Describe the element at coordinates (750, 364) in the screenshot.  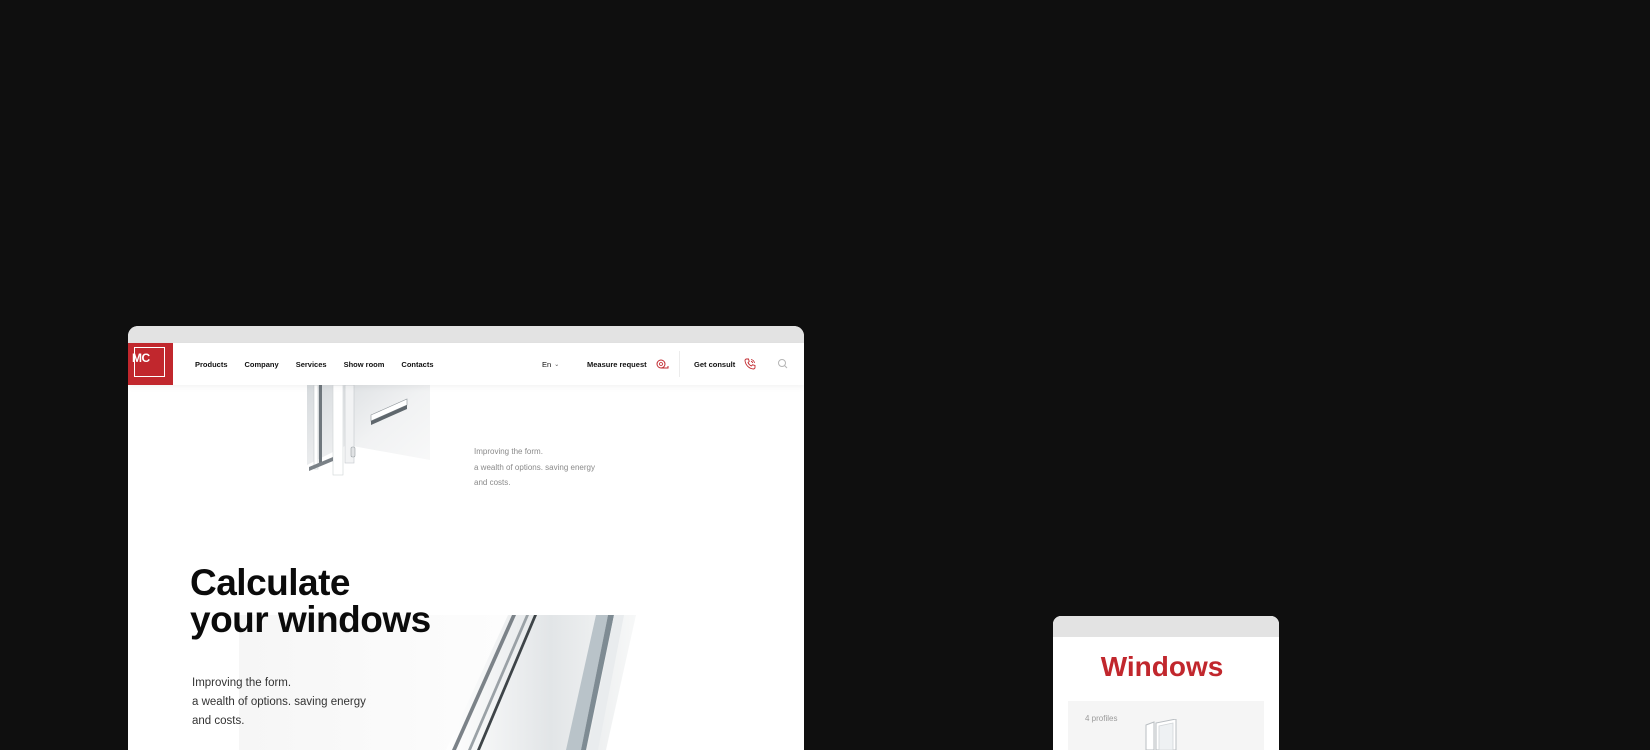
I see `phone-icon` at that location.